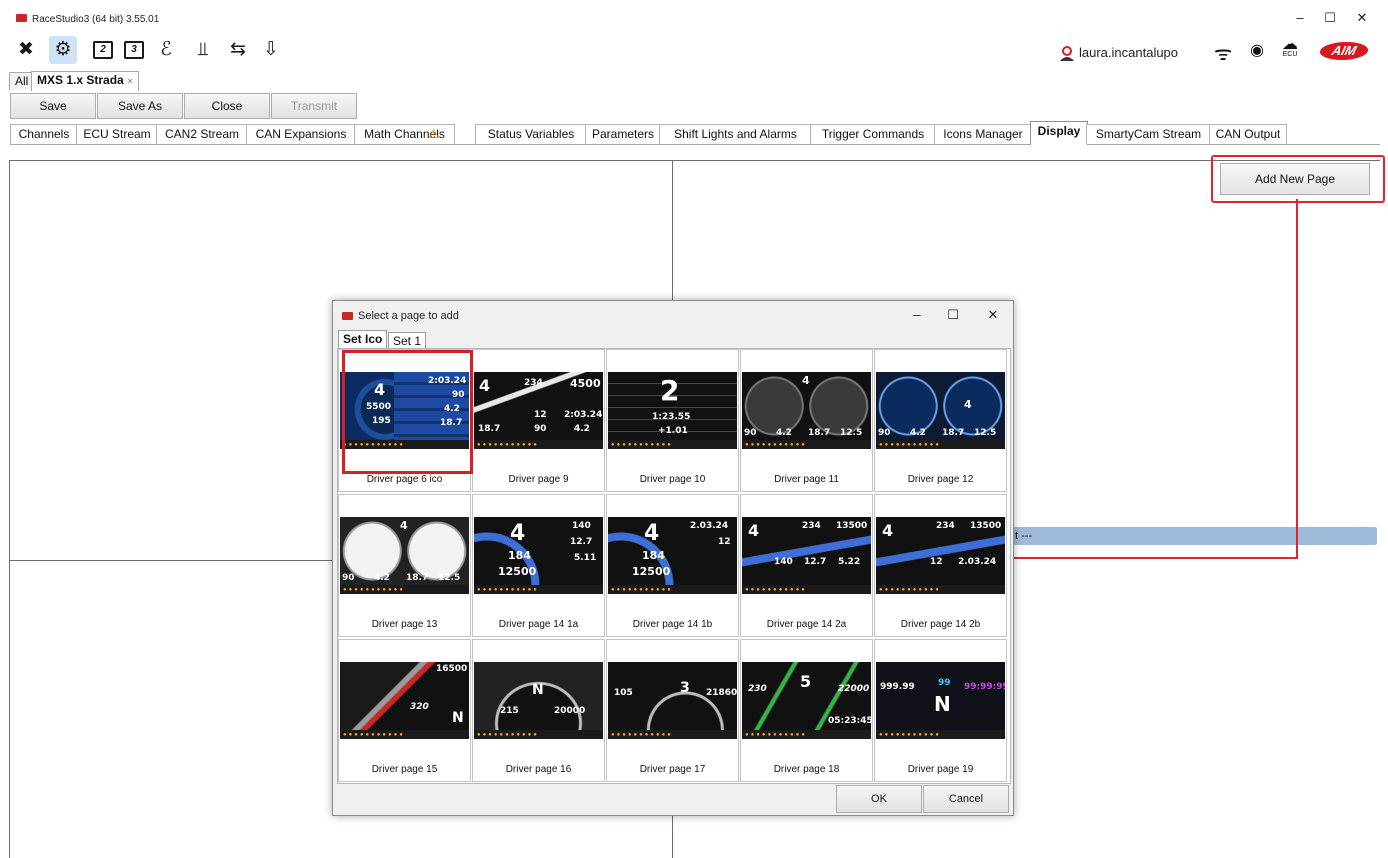  Describe the element at coordinates (1148, 134) in the screenshot. I see `tab-smartycam-stream: SmartyCam Stream` at that location.